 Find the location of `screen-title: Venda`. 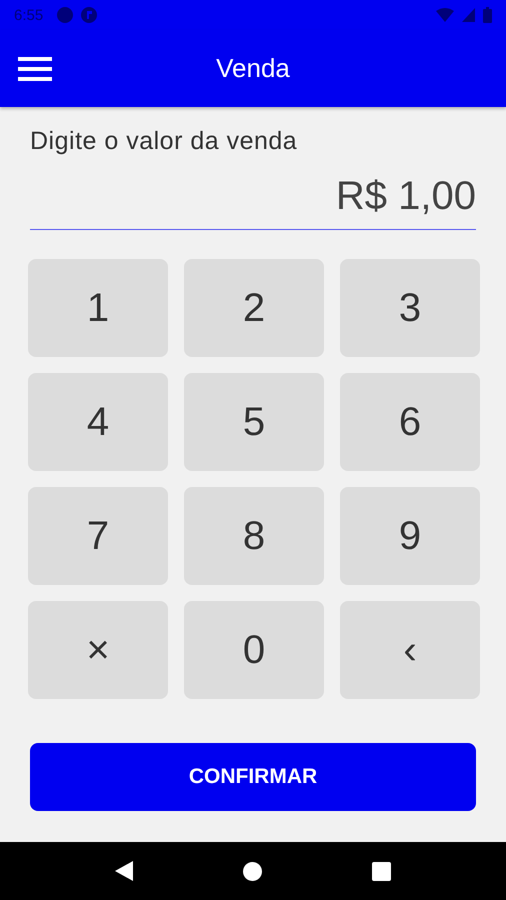

screen-title: Venda is located at coordinates (253, 68).